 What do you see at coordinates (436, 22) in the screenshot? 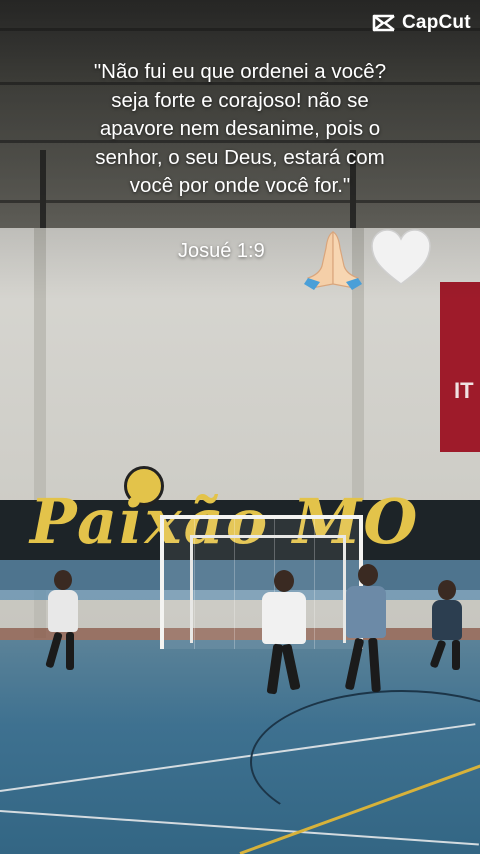
I see `capcut-brand: CapCut` at bounding box center [436, 22].